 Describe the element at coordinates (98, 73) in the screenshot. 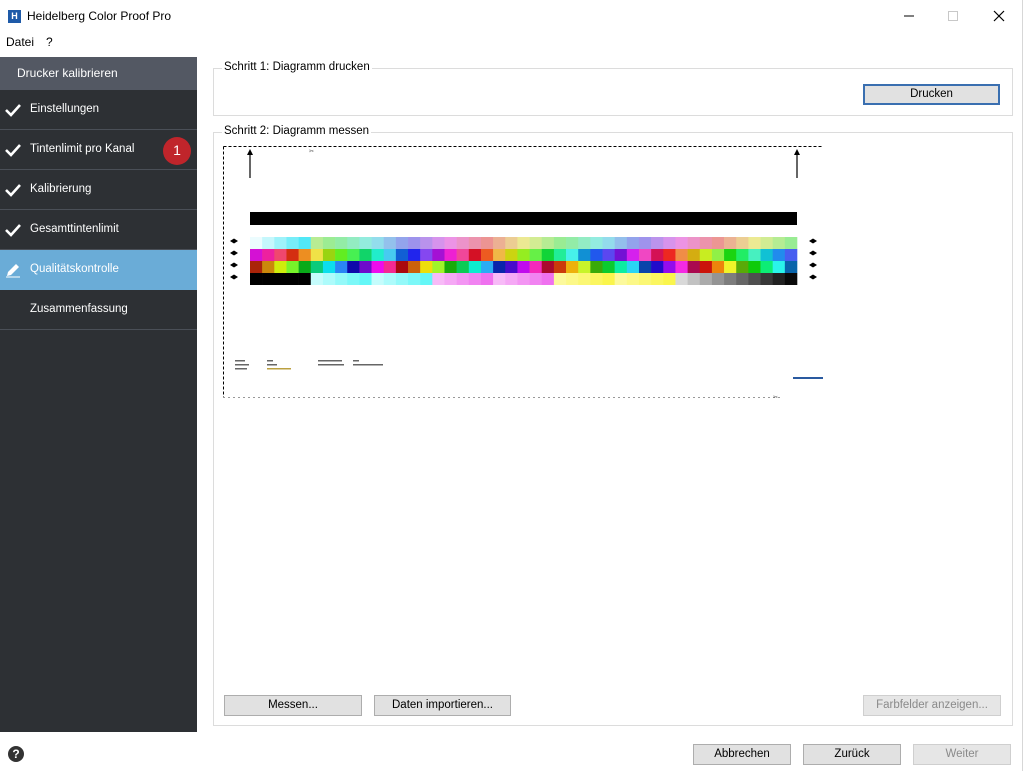

I see `sidebar-header: Drucker kalibrieren` at that location.